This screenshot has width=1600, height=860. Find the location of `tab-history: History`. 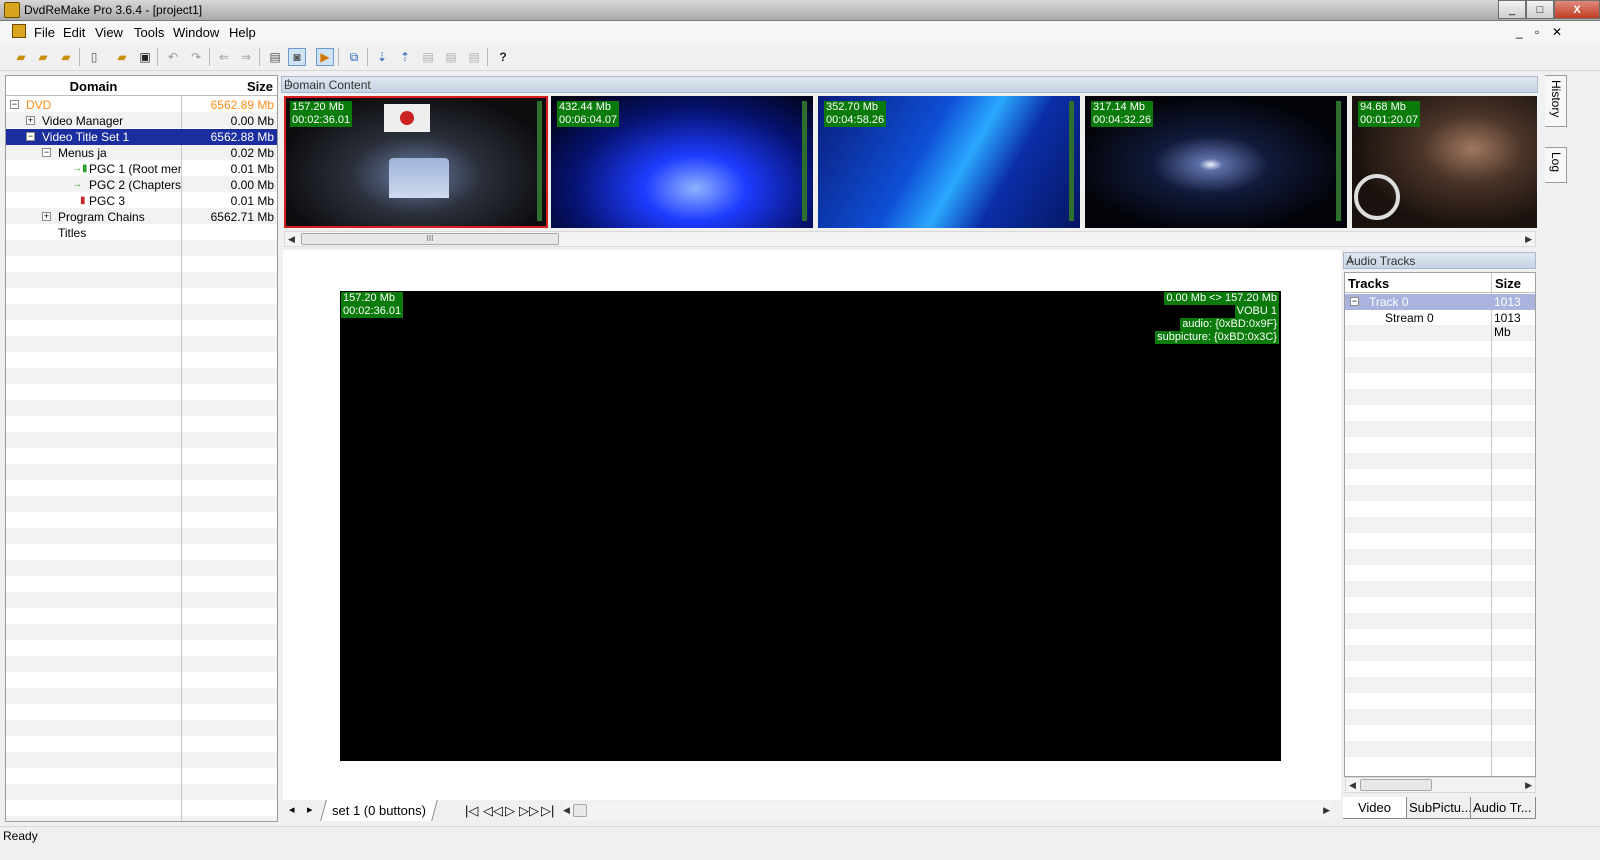

tab-history: History is located at coordinates (1556, 101).